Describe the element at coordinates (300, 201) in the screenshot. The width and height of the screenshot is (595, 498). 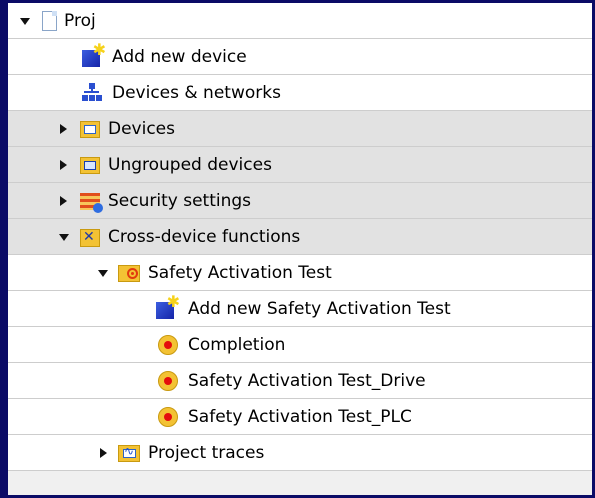
I see `tree-item-security-settings: Security settings` at that location.